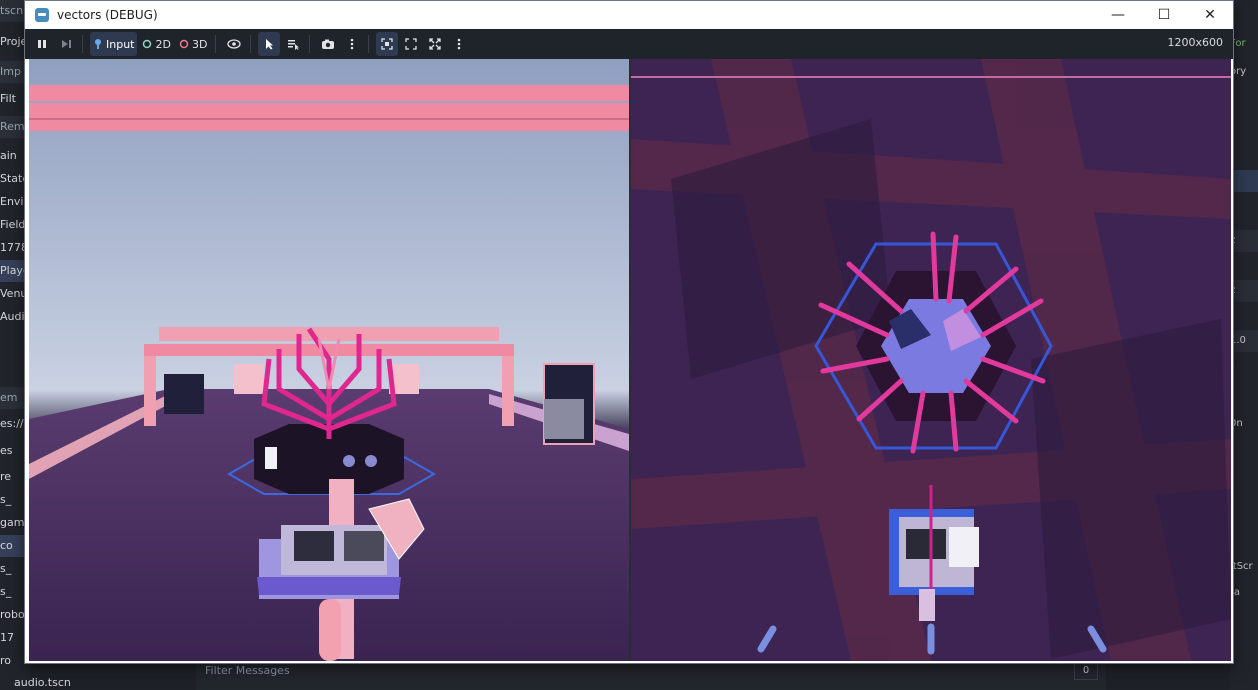 The height and width of the screenshot is (690, 1258). What do you see at coordinates (147, 44) in the screenshot?
I see `2d-node-icon` at bounding box center [147, 44].